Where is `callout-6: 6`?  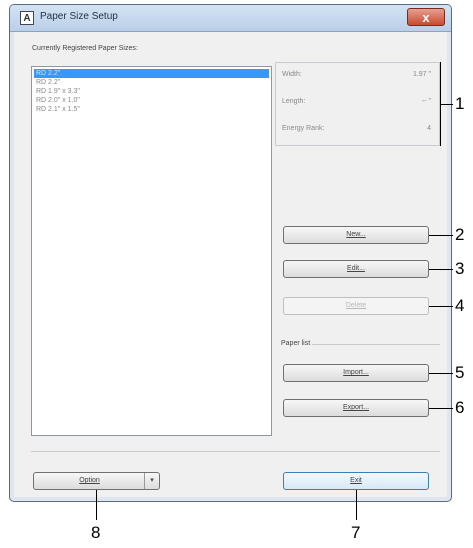
callout-6: 6 is located at coordinates (460, 407).